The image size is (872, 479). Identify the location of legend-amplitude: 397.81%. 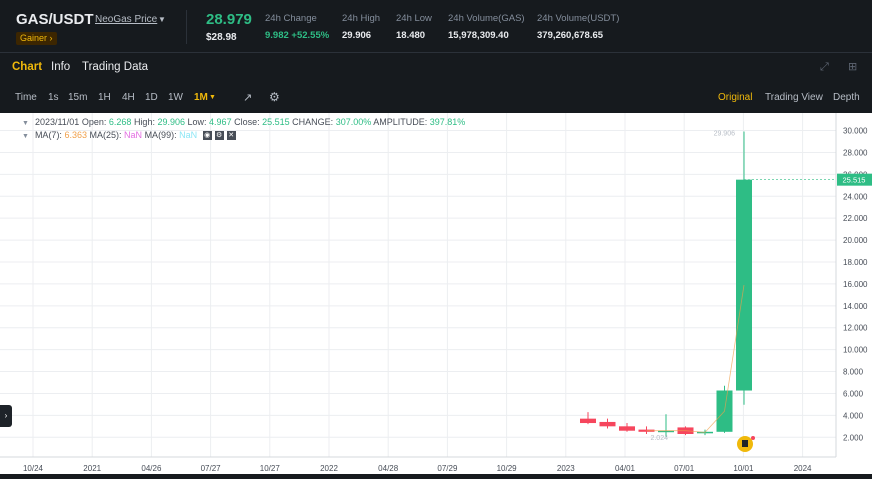
(447, 122).